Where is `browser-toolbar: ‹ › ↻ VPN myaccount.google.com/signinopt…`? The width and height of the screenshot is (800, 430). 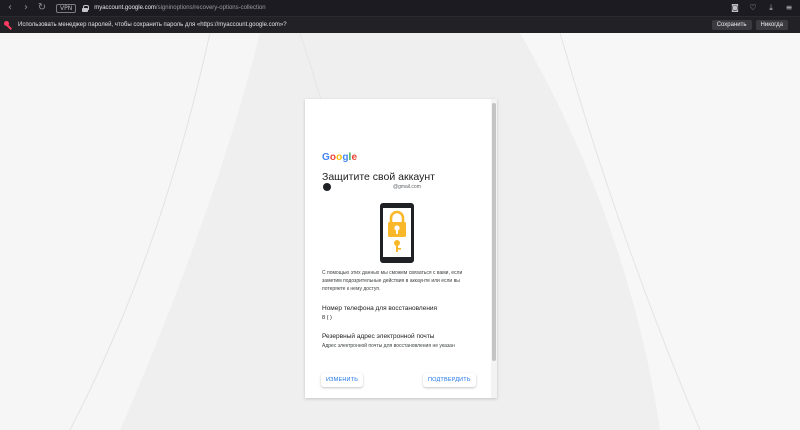
browser-toolbar: ‹ › ↻ VPN myaccount.google.com/signinopt… is located at coordinates (400, 8).